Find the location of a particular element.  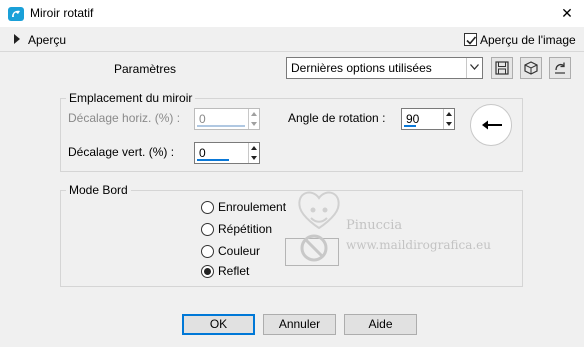

watermark-line-1: Pinuccia is located at coordinates (374, 225).